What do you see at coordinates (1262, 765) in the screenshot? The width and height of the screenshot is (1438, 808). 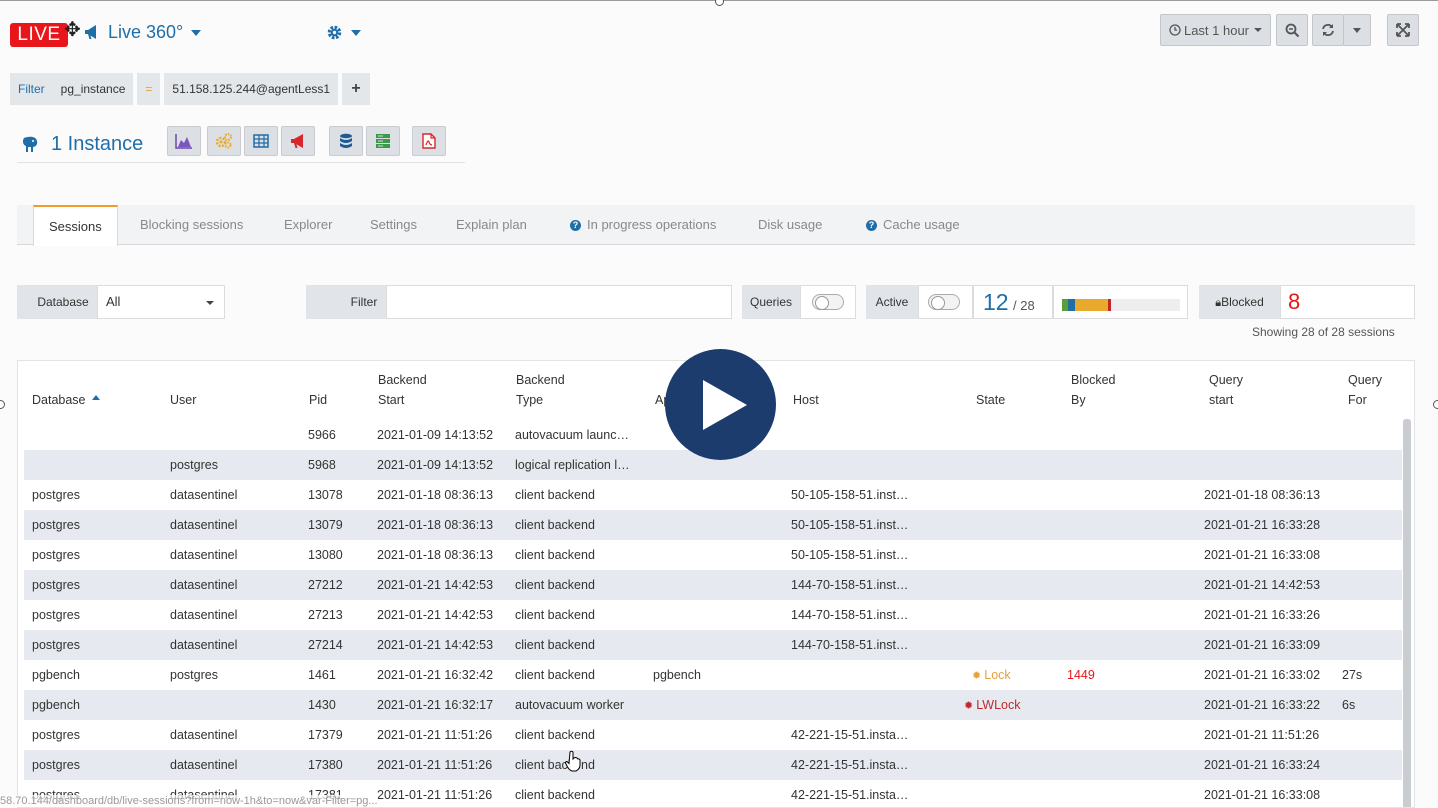 I see `cell-query-start: 2021-01-21 16:33:24` at bounding box center [1262, 765].